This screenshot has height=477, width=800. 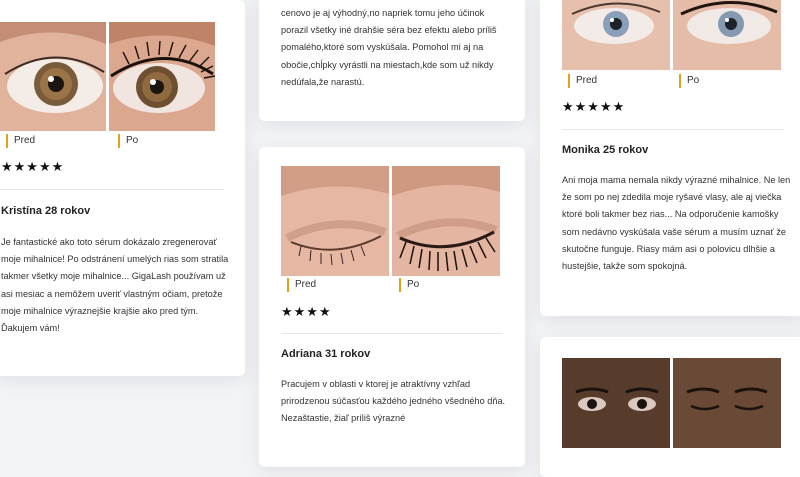 I want to click on reviewer-name: Adriana 31 rokov, so click(x=326, y=354).